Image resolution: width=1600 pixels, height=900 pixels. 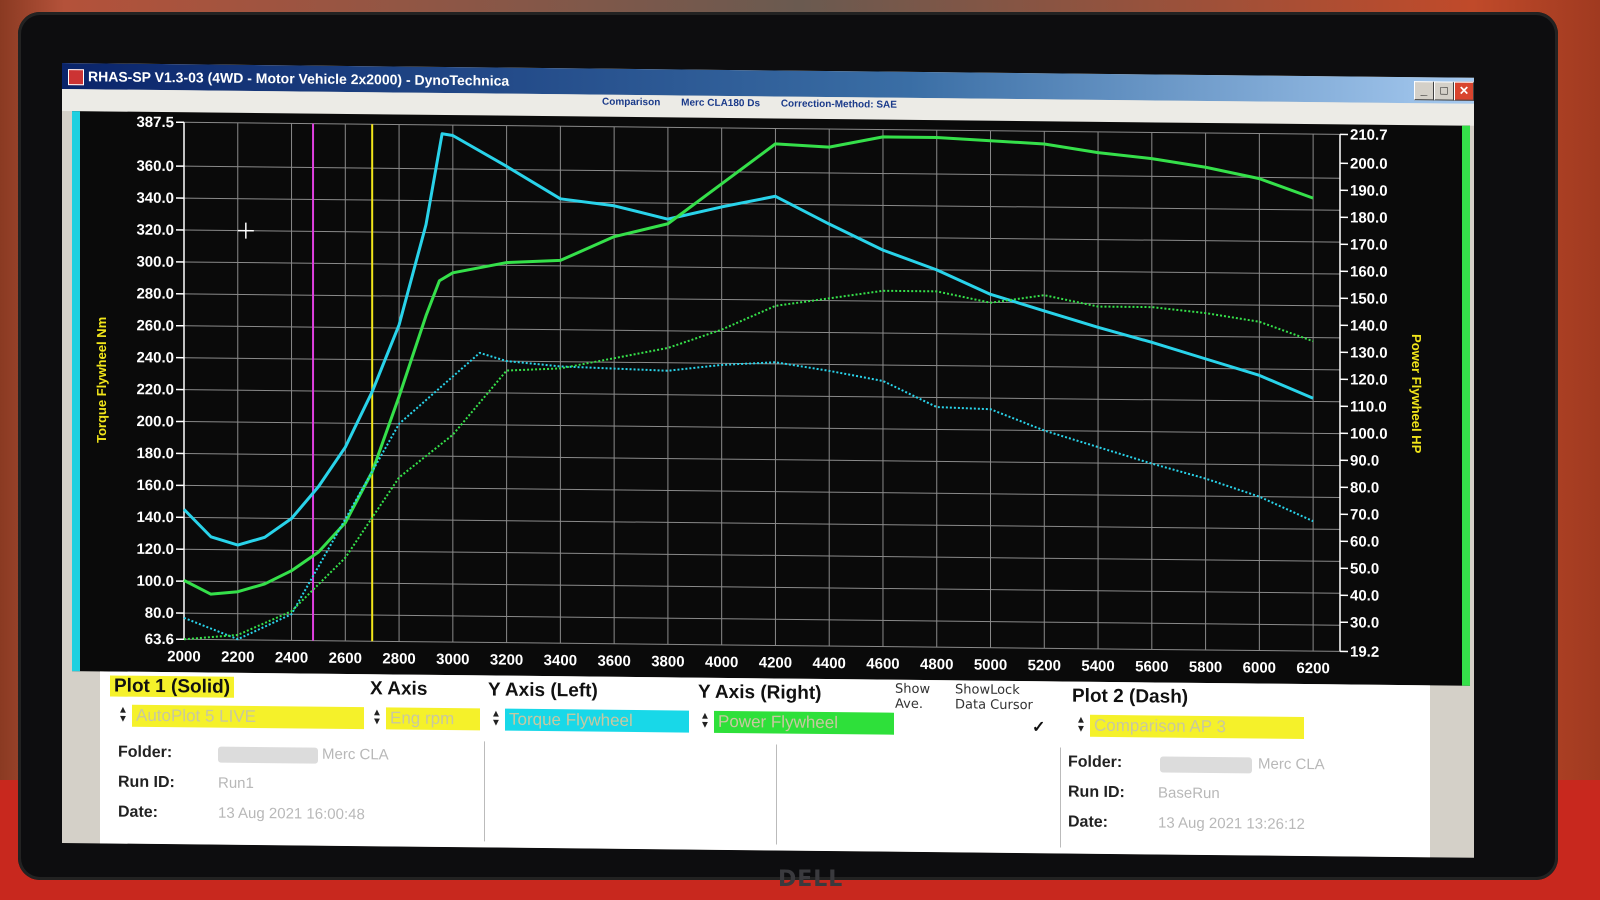 I want to click on plot2-select: Comparison AP 3, so click(x=1197, y=727).